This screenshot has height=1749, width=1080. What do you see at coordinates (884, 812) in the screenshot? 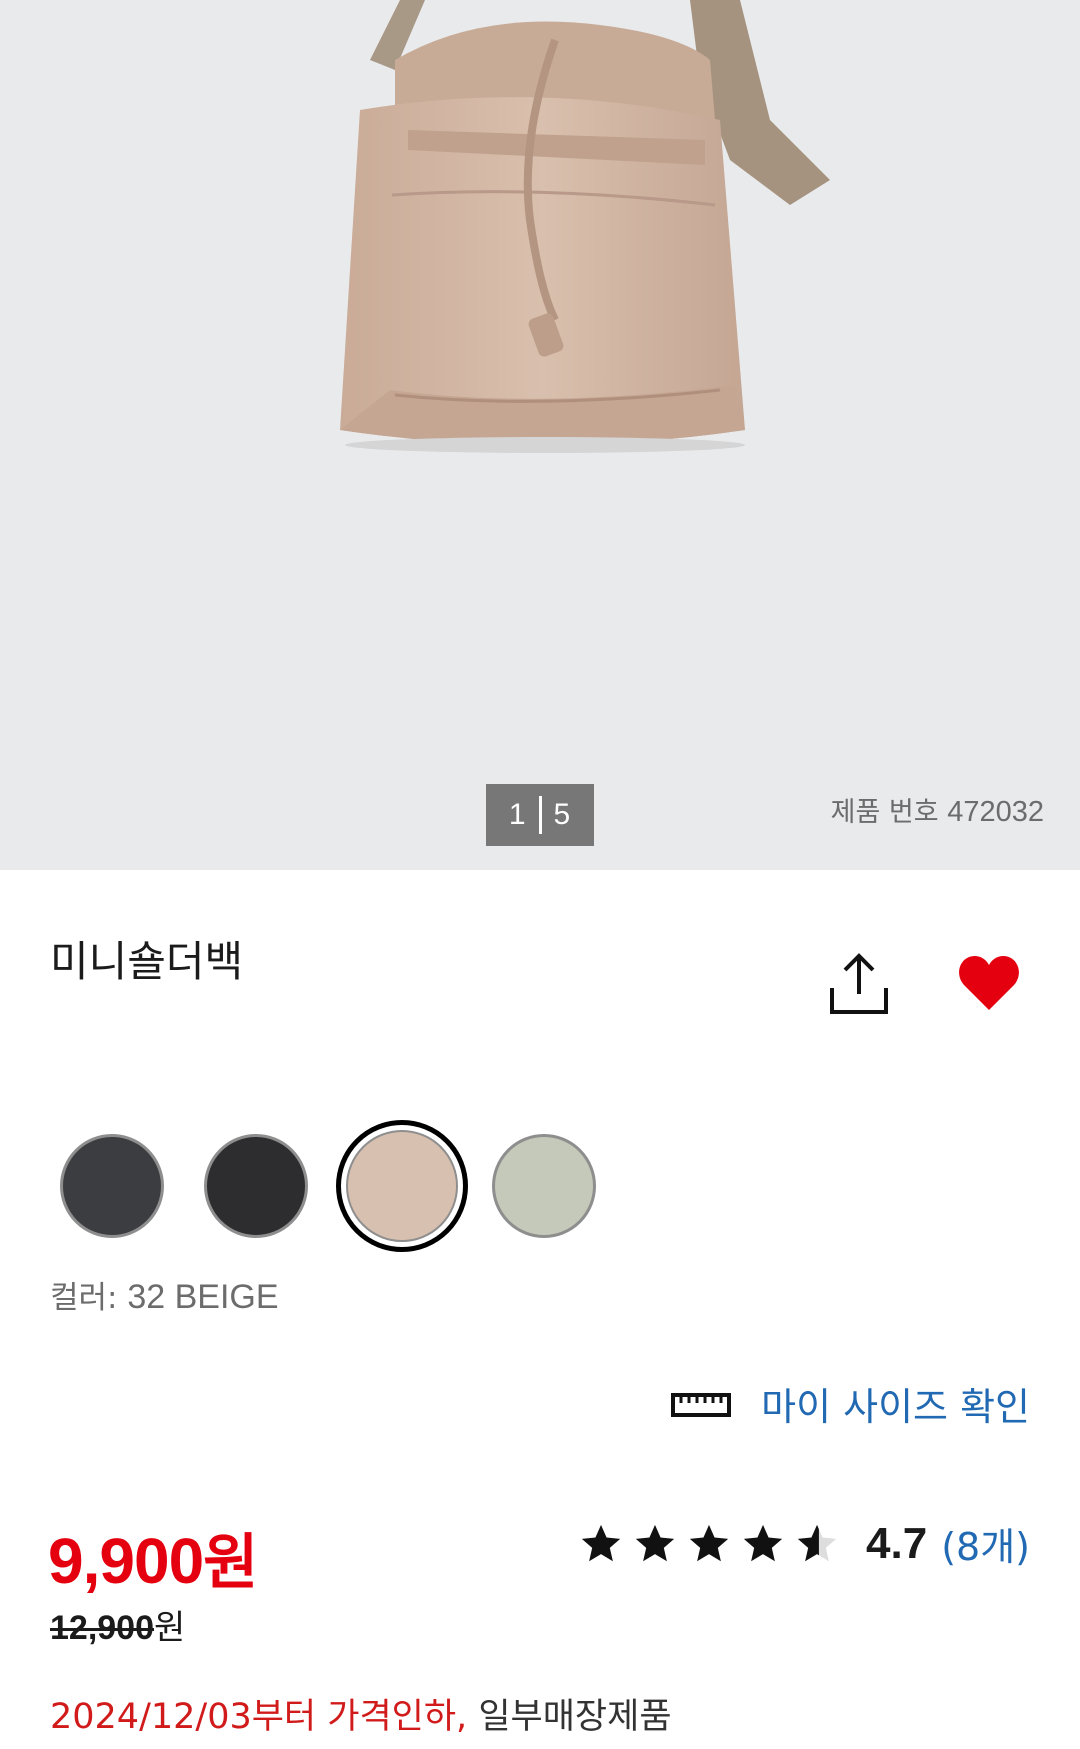
I see `product-number-label: 제품 번호` at bounding box center [884, 812].